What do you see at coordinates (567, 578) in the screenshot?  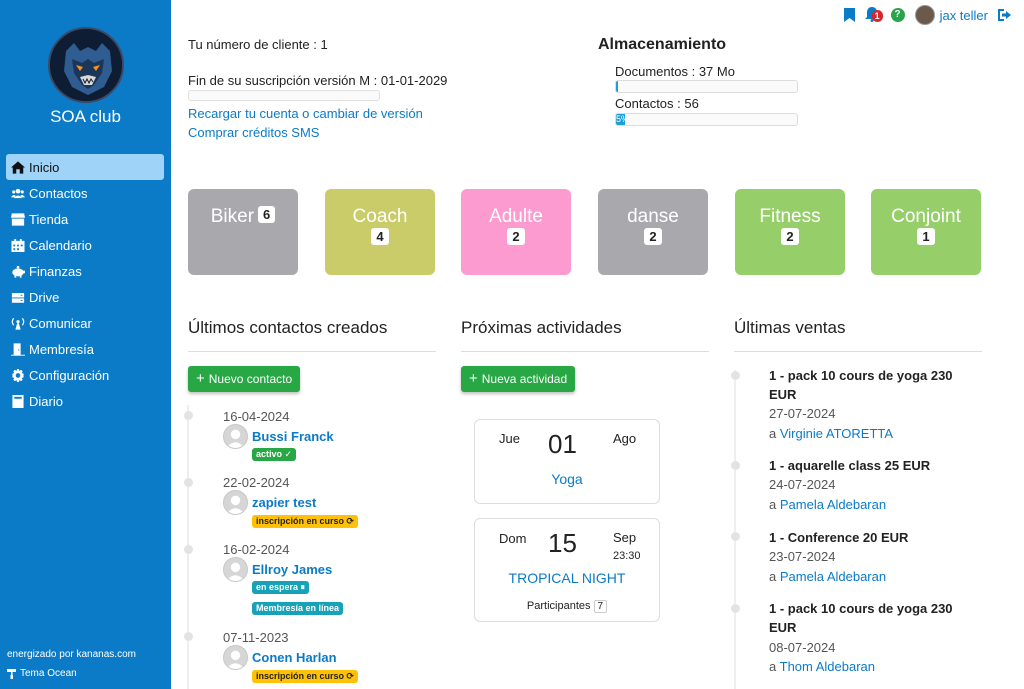 I see `activity-title: TROPICAL NIGHT` at bounding box center [567, 578].